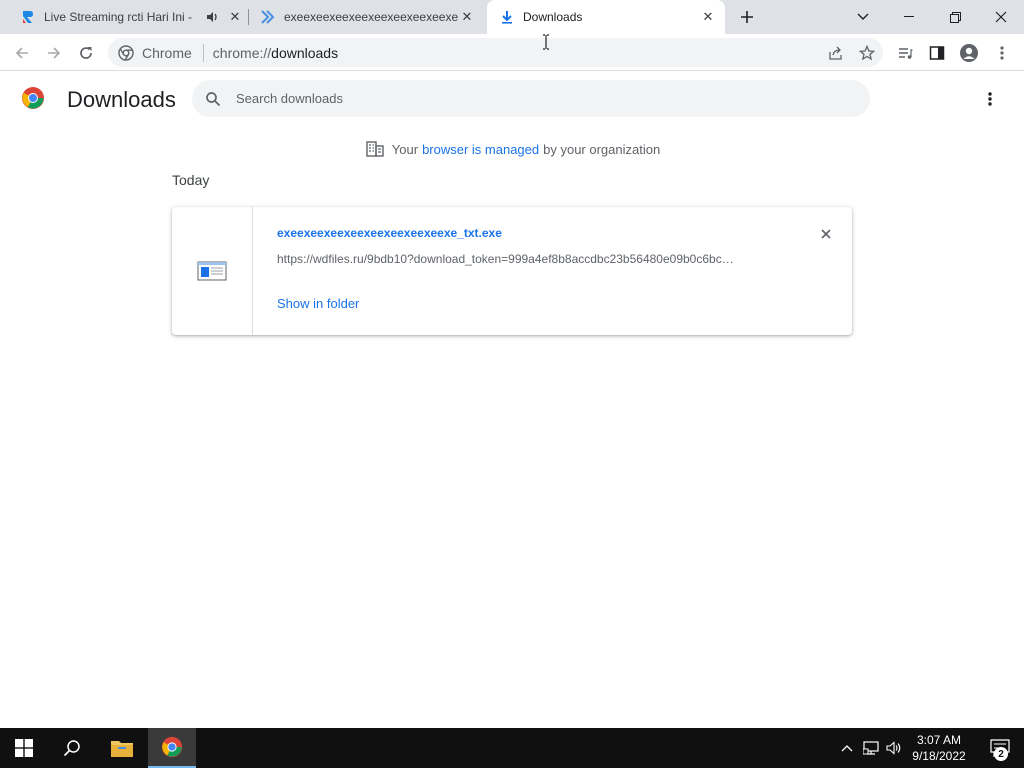  What do you see at coordinates (389, 233) in the screenshot?
I see `download-filename-link: exeexeexeexeexeexeexeexeexe_txt.exe` at bounding box center [389, 233].